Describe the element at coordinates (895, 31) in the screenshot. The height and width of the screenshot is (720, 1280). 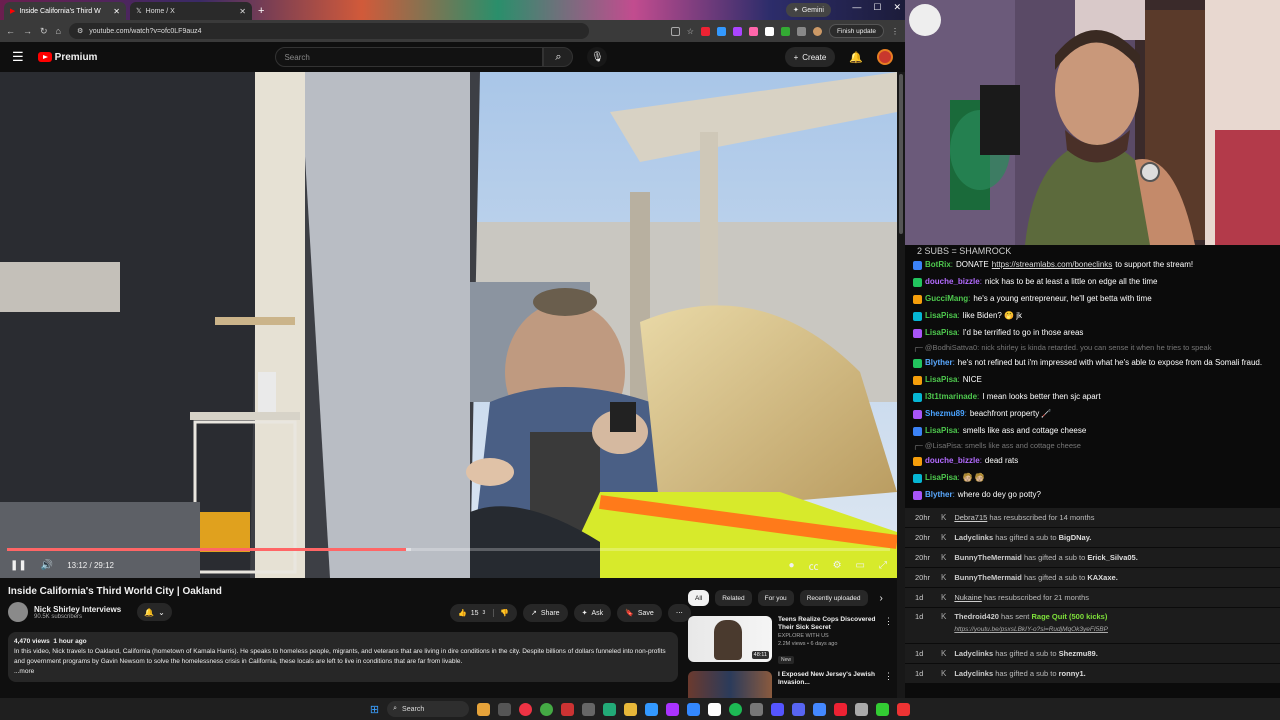
I see `menu-dots-icon: ⋮` at that location.